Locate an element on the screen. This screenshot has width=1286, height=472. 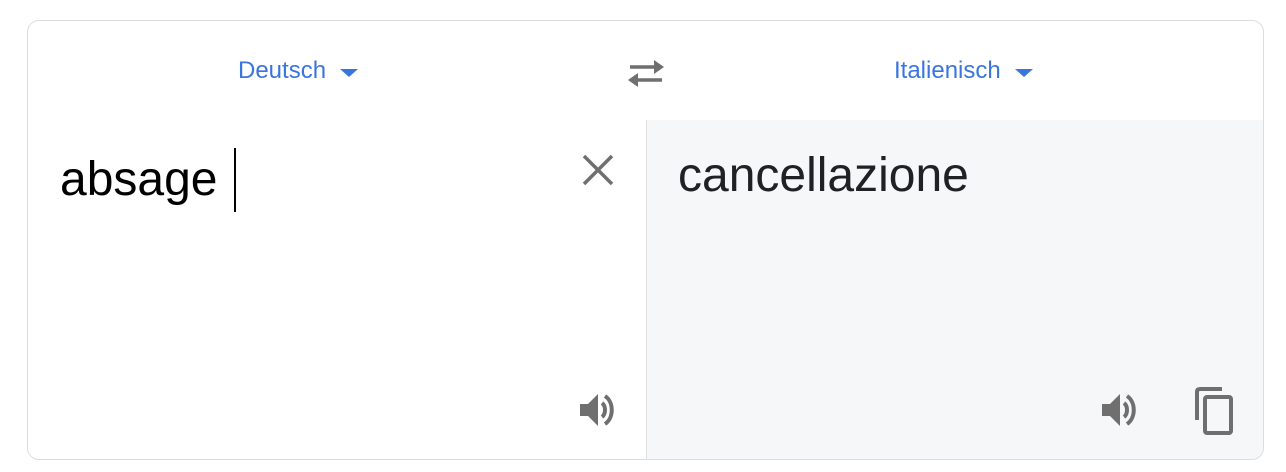
copy-translation-button is located at coordinates (1214, 412).